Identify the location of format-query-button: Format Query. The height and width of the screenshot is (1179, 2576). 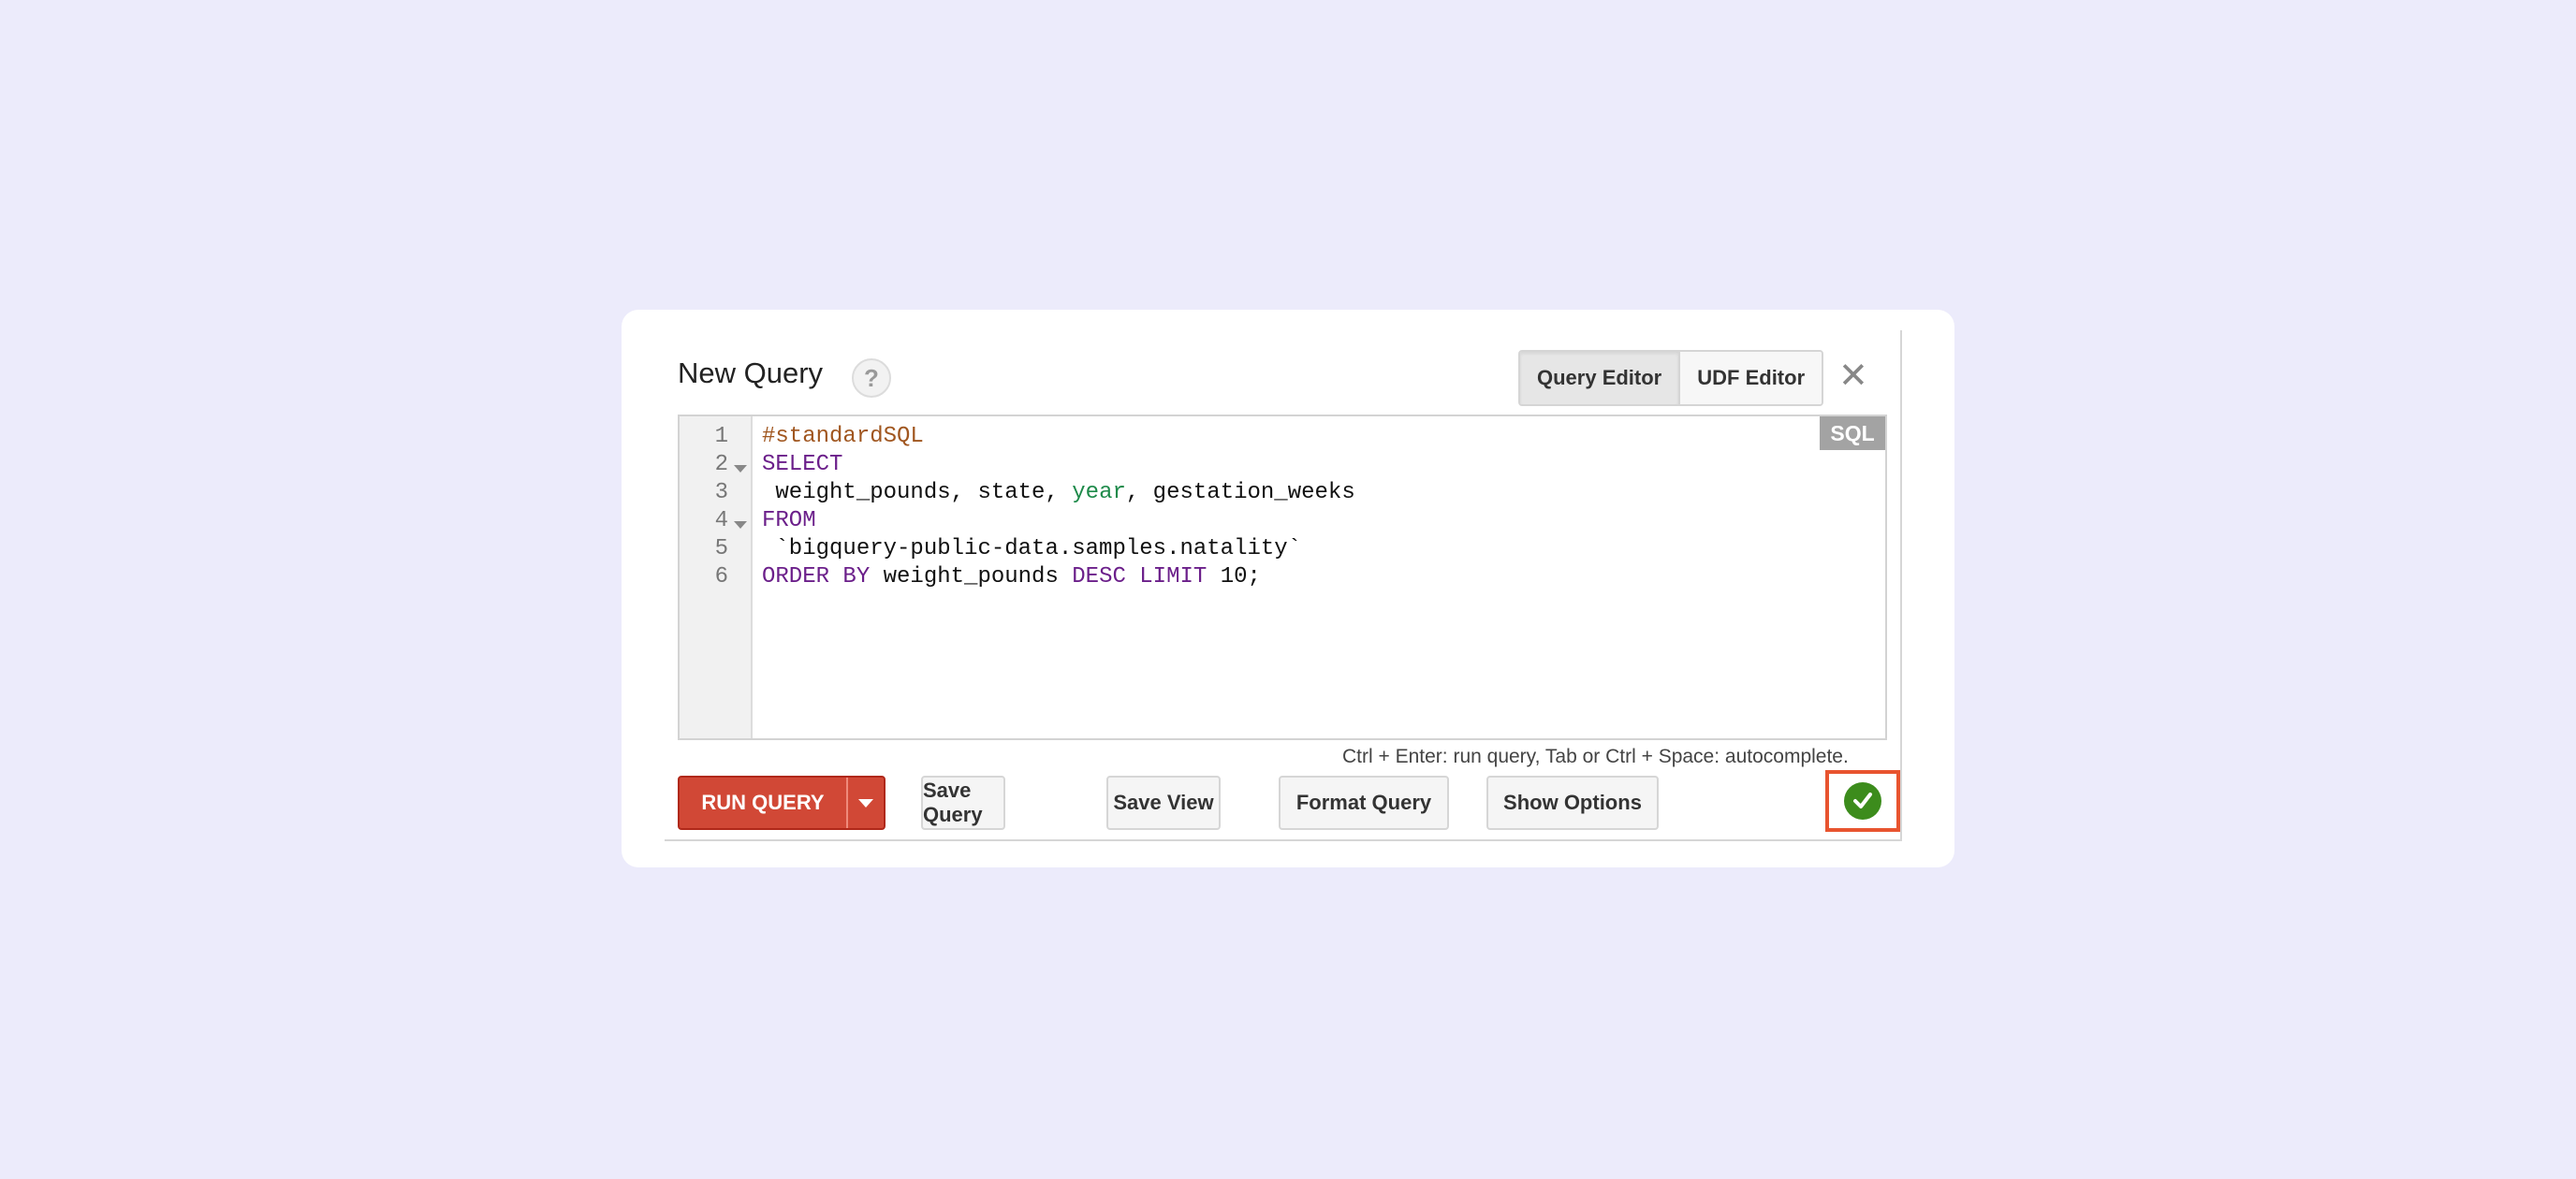
(1364, 803).